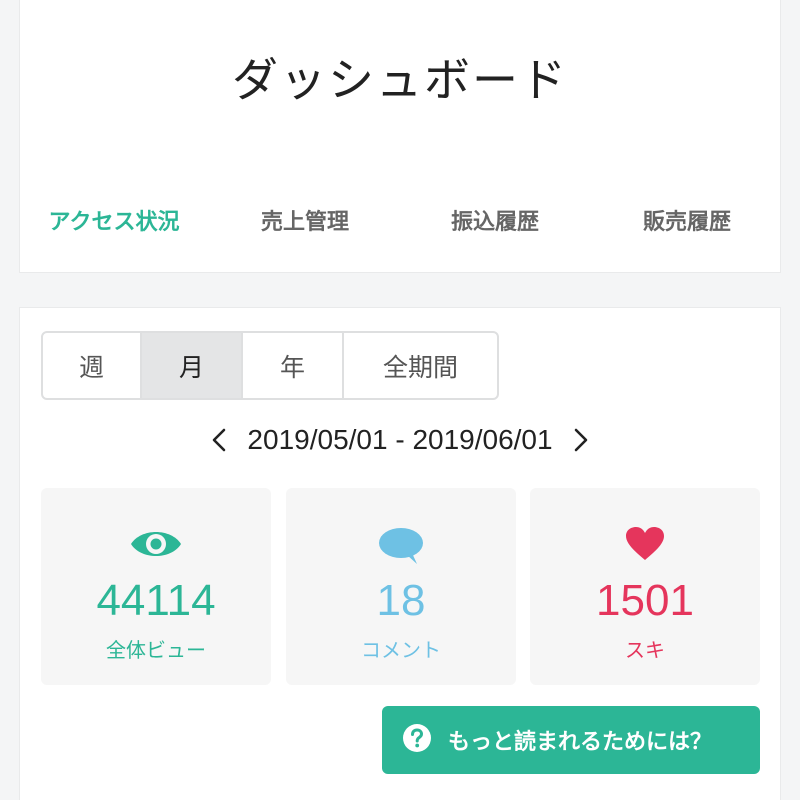 Image resolution: width=800 pixels, height=800 pixels. What do you see at coordinates (156, 546) in the screenshot?
I see `eye-icon` at bounding box center [156, 546].